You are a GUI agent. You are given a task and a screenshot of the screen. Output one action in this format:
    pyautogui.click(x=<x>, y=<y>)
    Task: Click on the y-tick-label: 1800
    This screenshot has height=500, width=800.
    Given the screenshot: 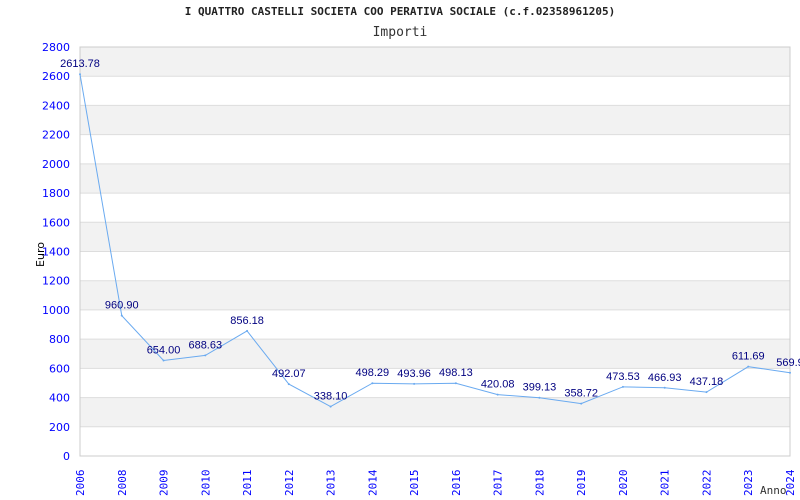 What is the action you would take?
    pyautogui.click(x=56, y=193)
    